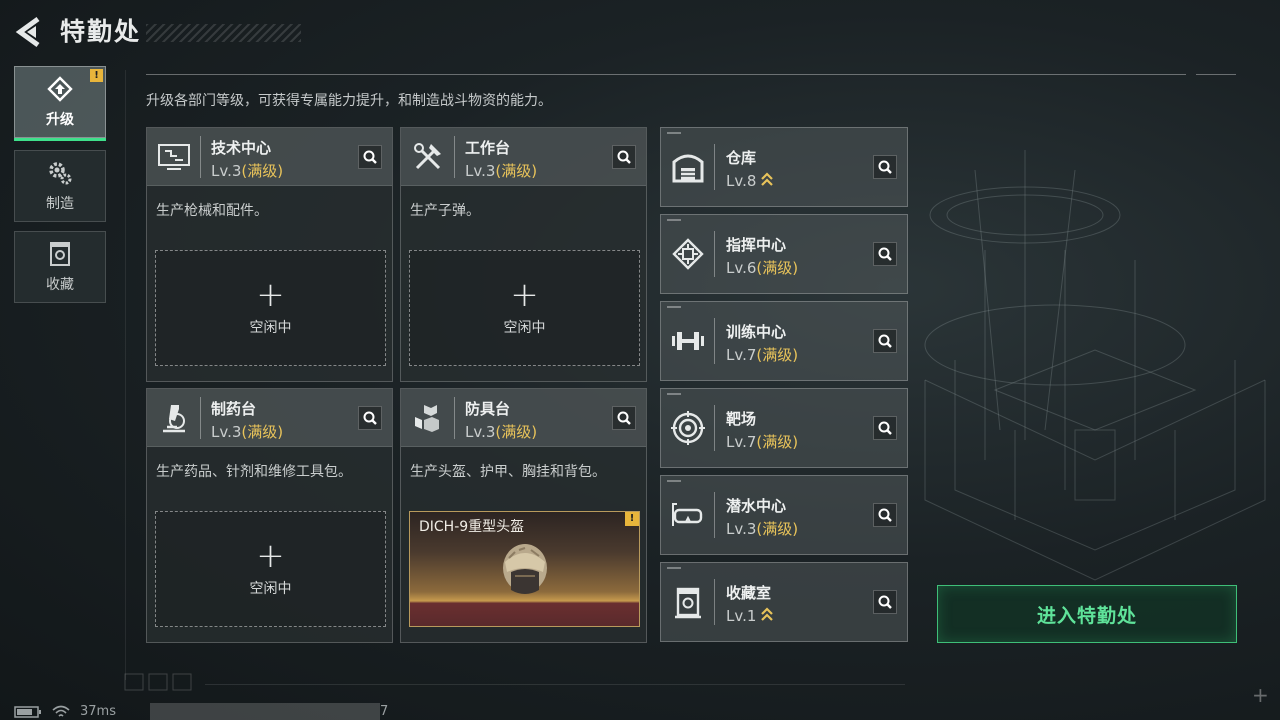 The image size is (1280, 720). What do you see at coordinates (1087, 614) in the screenshot?
I see `enter-button: 进入特勤处` at bounding box center [1087, 614].